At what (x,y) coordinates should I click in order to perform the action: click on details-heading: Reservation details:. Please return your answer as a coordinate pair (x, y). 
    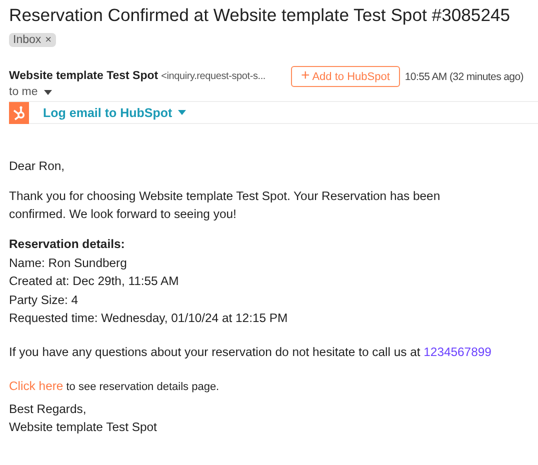
    Looking at the image, I should click on (67, 244).